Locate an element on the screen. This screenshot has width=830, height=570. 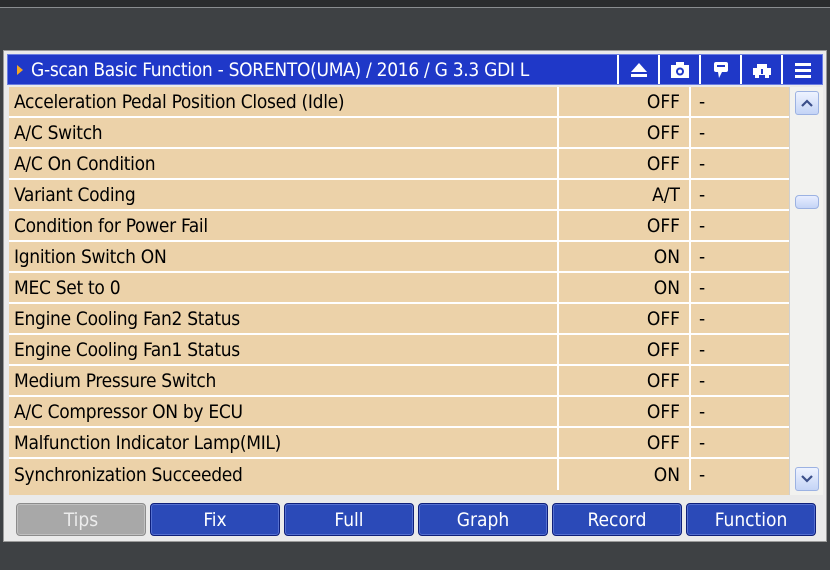
scroll-up-button is located at coordinates (807, 103).